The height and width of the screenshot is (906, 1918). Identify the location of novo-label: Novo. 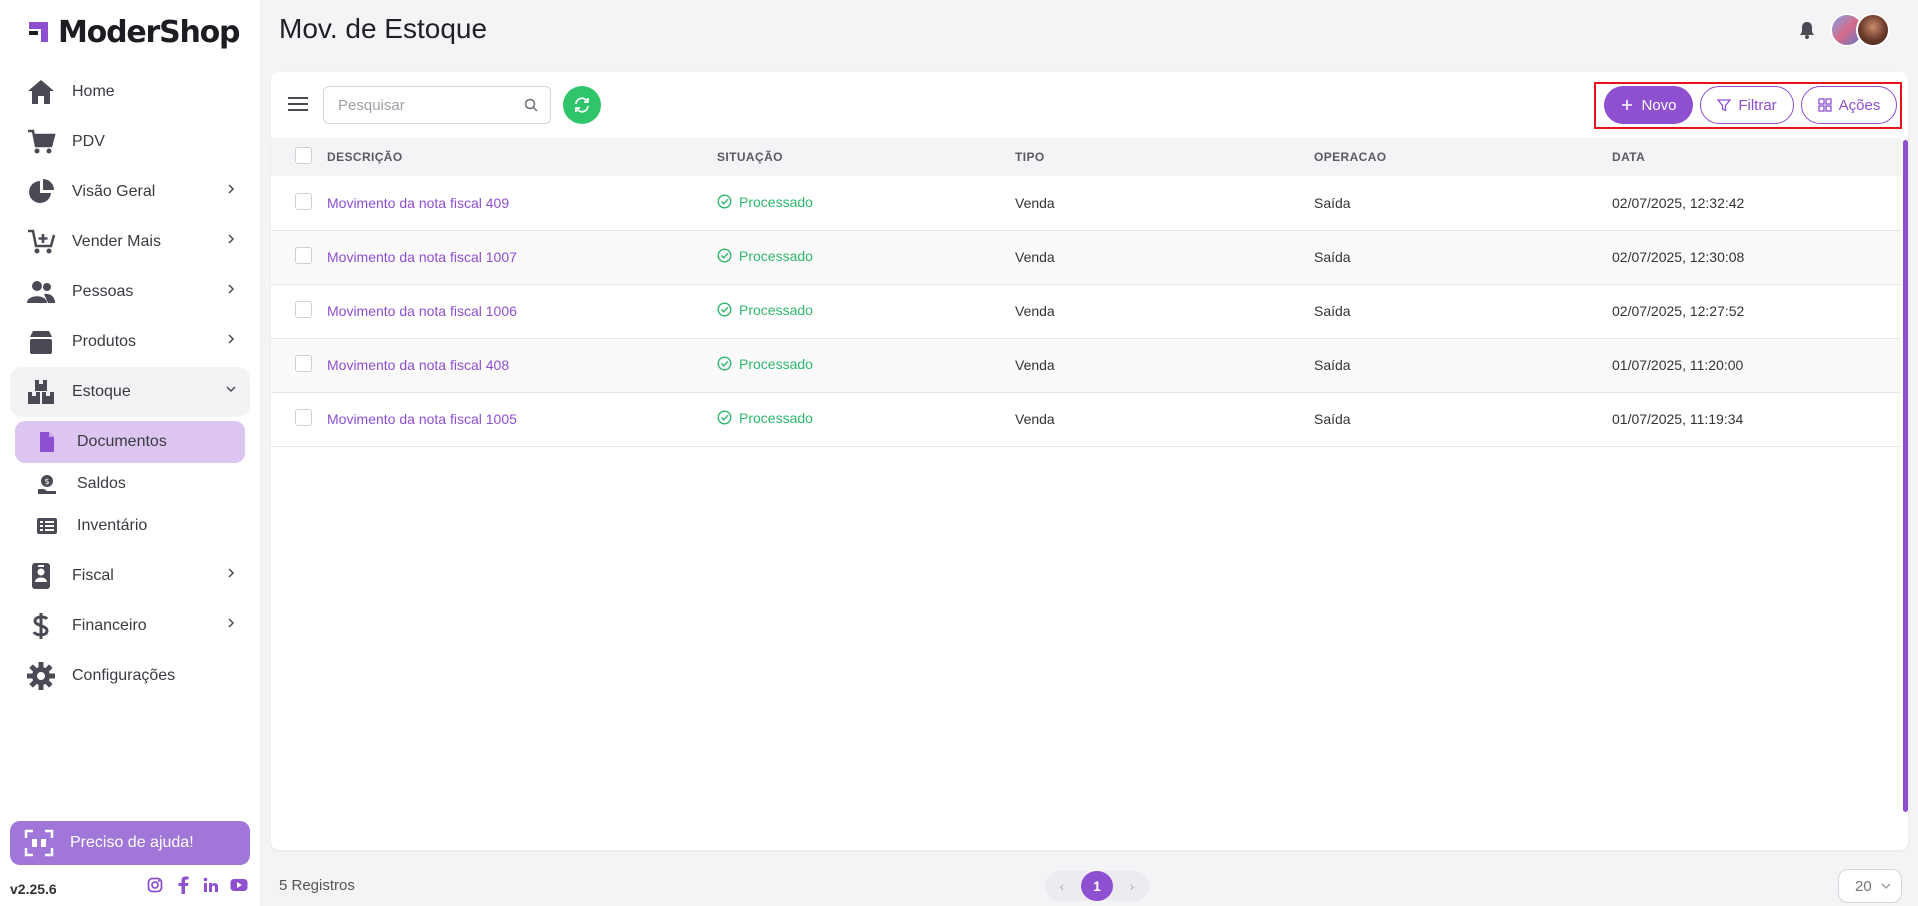
(1659, 105).